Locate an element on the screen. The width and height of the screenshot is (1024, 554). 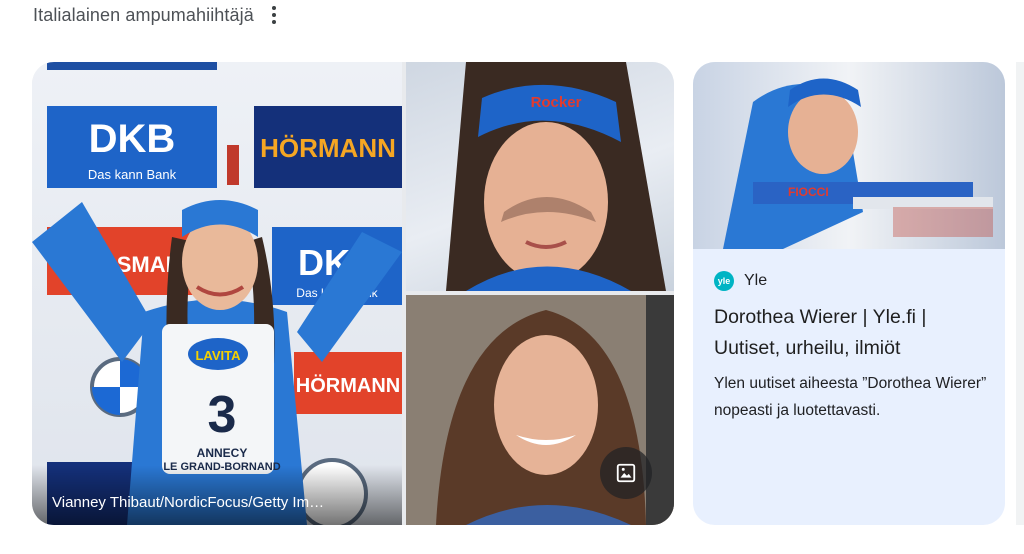
next-card-edge is located at coordinates (1020, 293).